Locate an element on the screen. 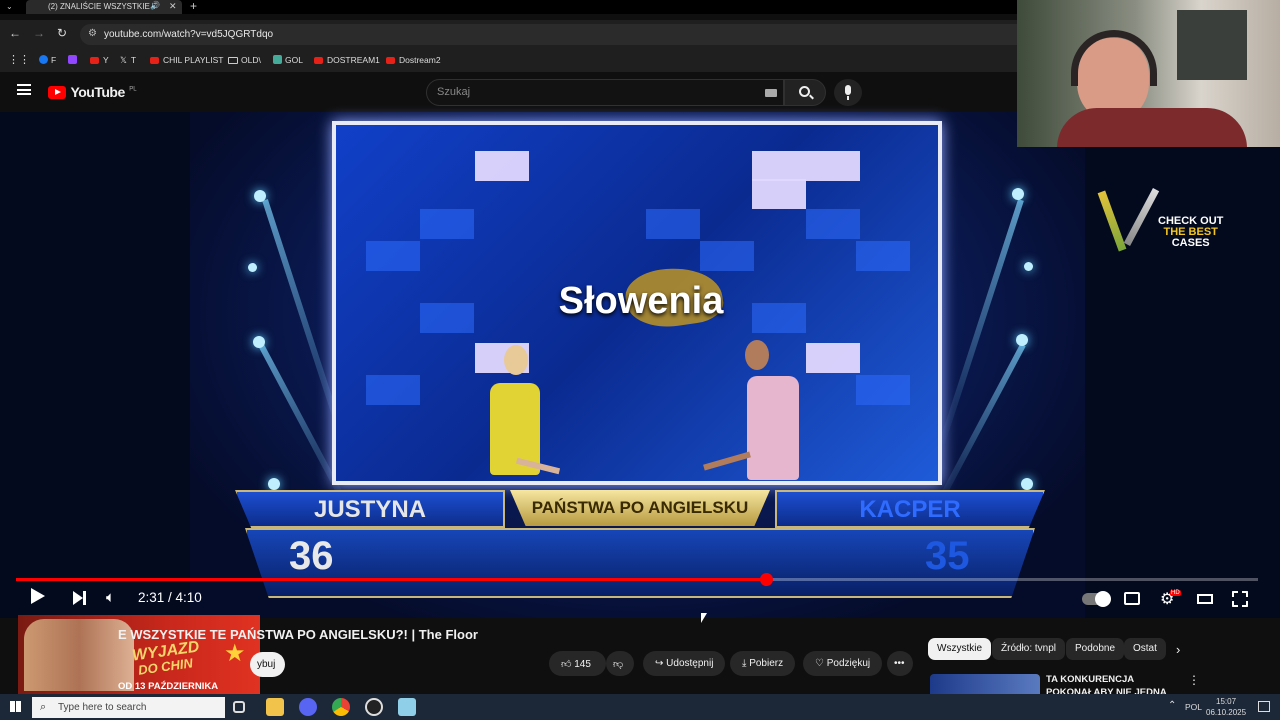 Image resolution: width=1280 pixels, height=720 pixels. youtube-logo: YouTube PL is located at coordinates (92, 93).